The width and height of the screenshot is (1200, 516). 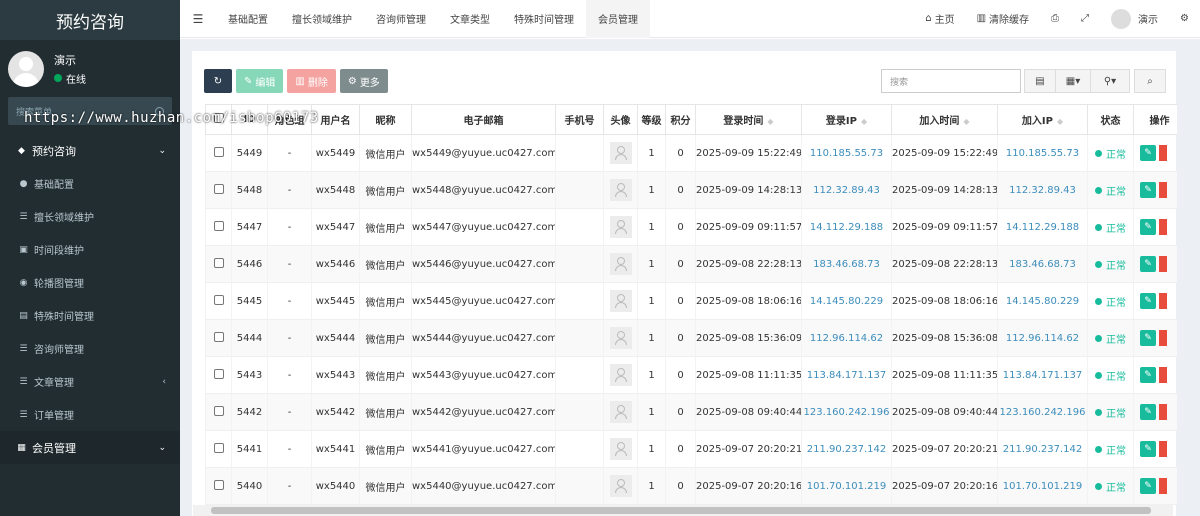 I want to click on cell-join-ip: 112.32.89.43, so click(x=1042, y=190).